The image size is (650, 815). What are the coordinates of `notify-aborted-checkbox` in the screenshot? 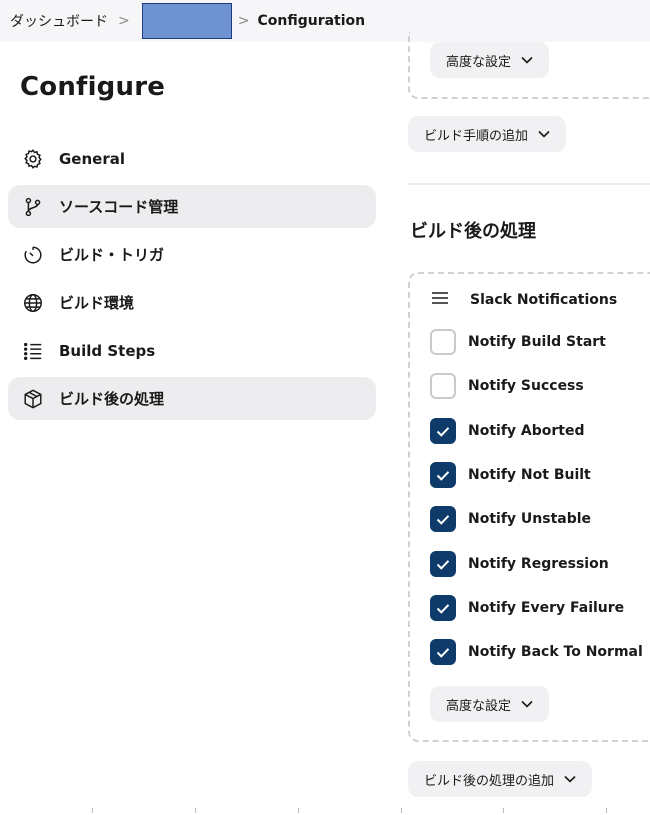 It's located at (443, 431).